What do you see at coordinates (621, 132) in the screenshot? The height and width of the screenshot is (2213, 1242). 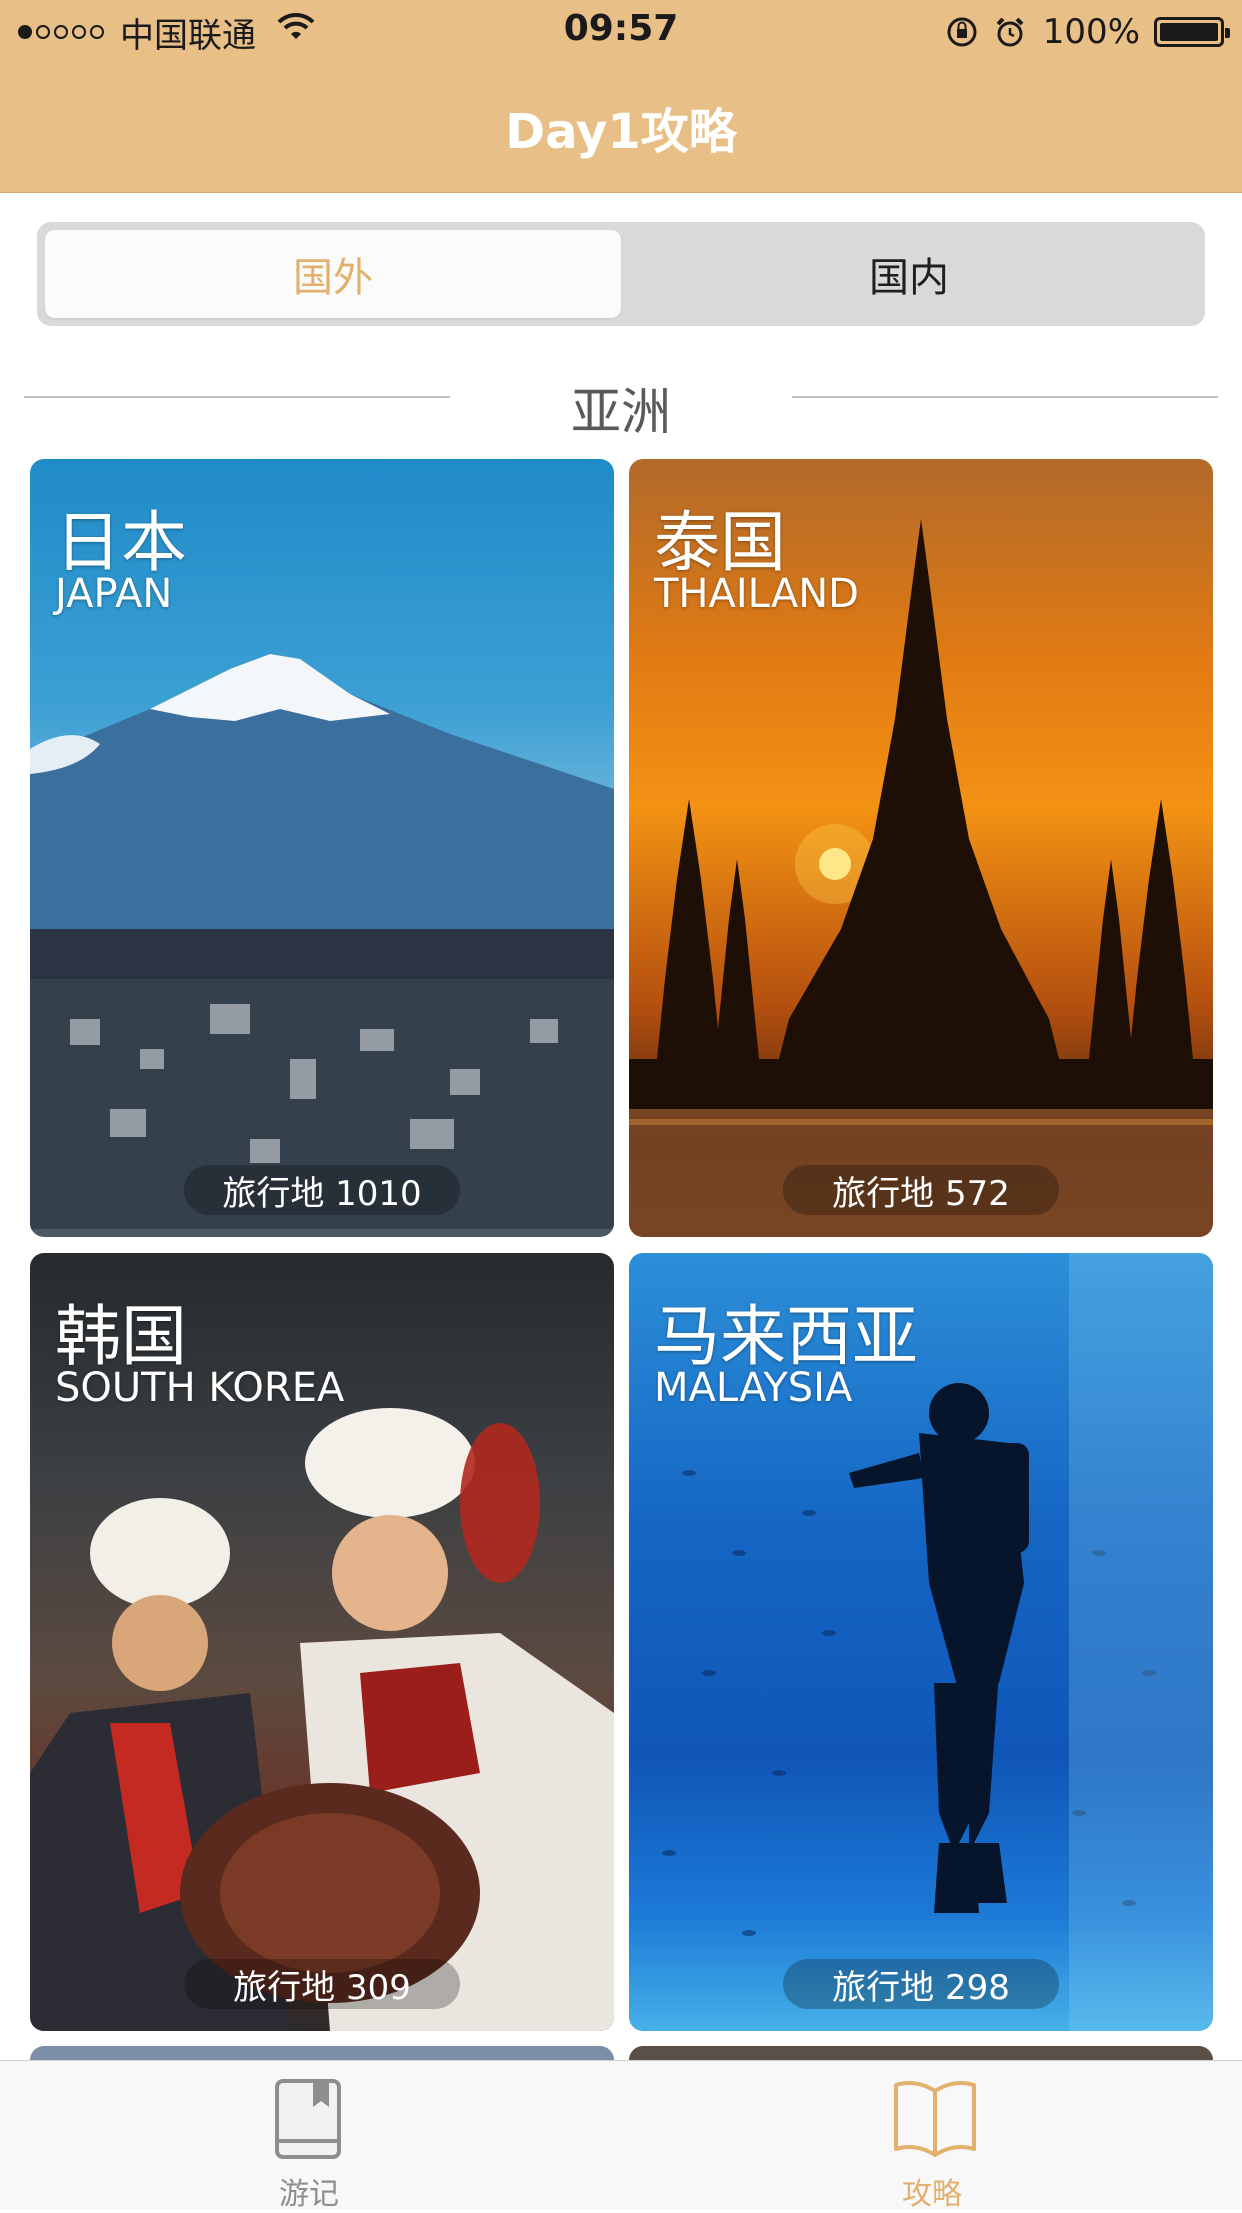 I see `page-title: Day1攻略` at bounding box center [621, 132].